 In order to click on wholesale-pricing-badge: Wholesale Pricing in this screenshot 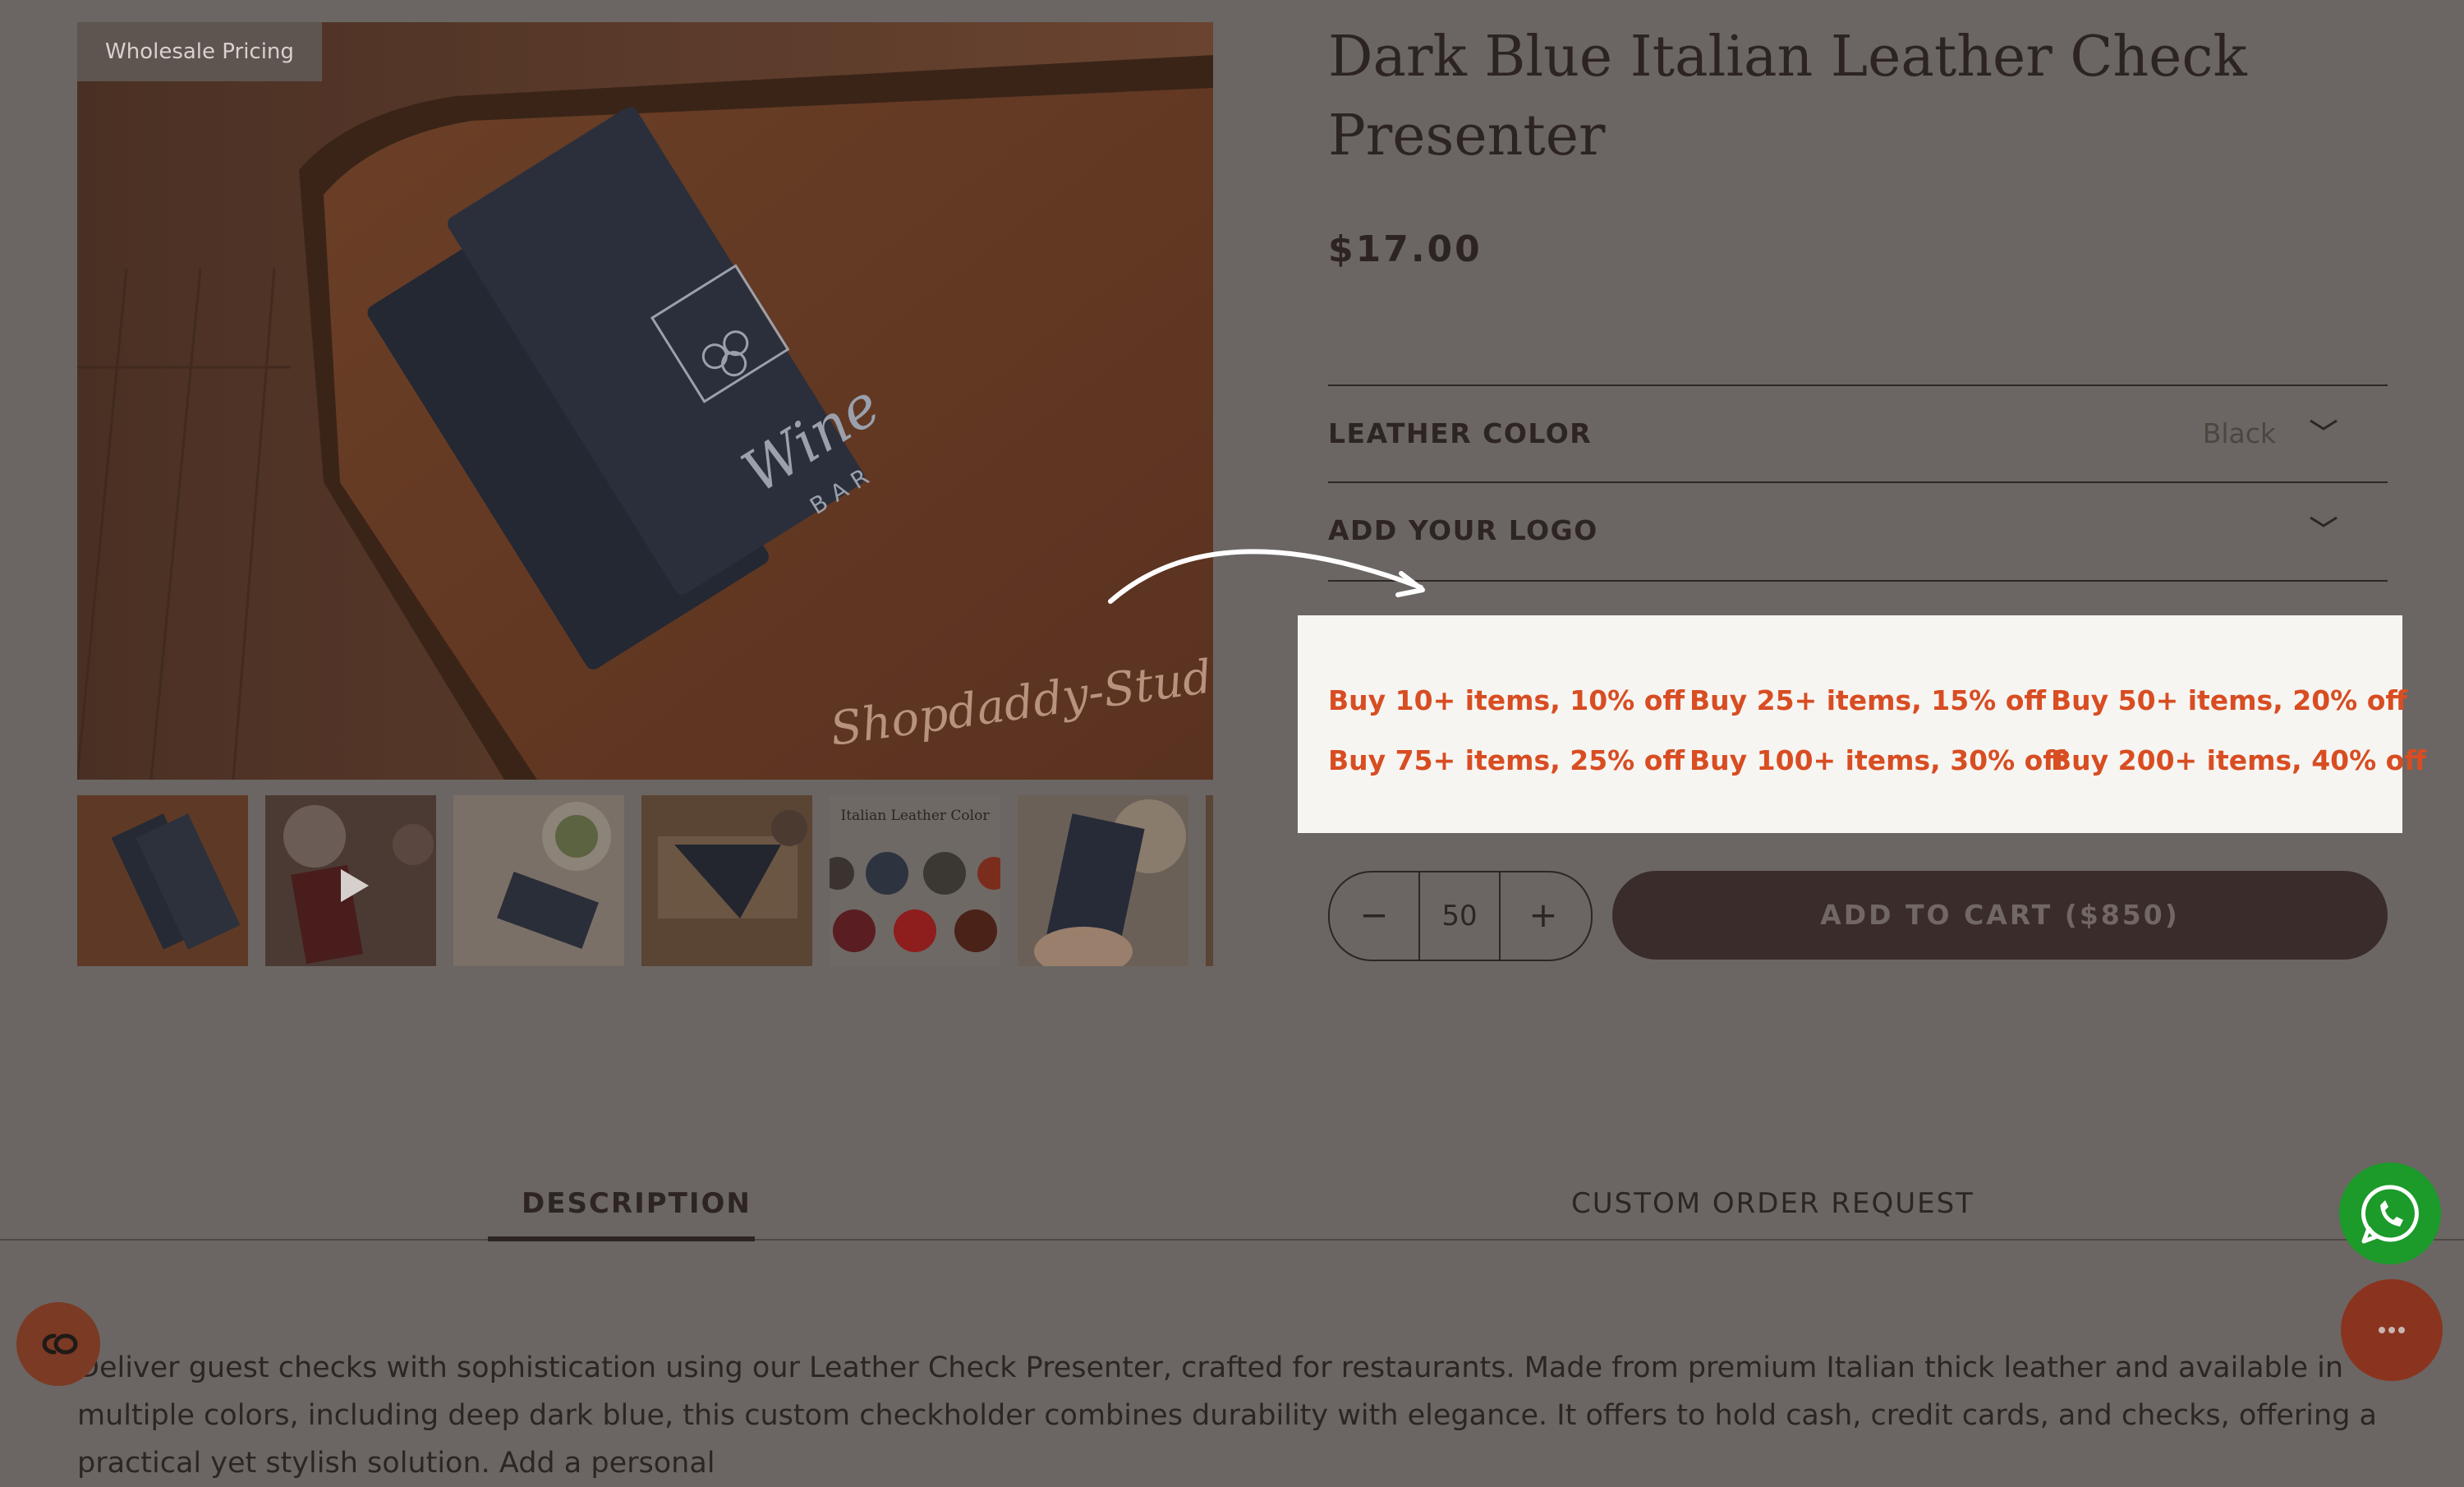, I will do `click(199, 51)`.